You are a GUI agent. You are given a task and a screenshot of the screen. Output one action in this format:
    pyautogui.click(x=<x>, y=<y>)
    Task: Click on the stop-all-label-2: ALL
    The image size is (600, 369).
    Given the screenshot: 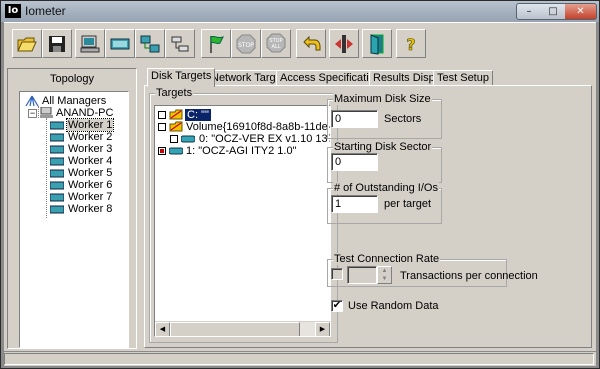 What is the action you would take?
    pyautogui.click(x=276, y=47)
    